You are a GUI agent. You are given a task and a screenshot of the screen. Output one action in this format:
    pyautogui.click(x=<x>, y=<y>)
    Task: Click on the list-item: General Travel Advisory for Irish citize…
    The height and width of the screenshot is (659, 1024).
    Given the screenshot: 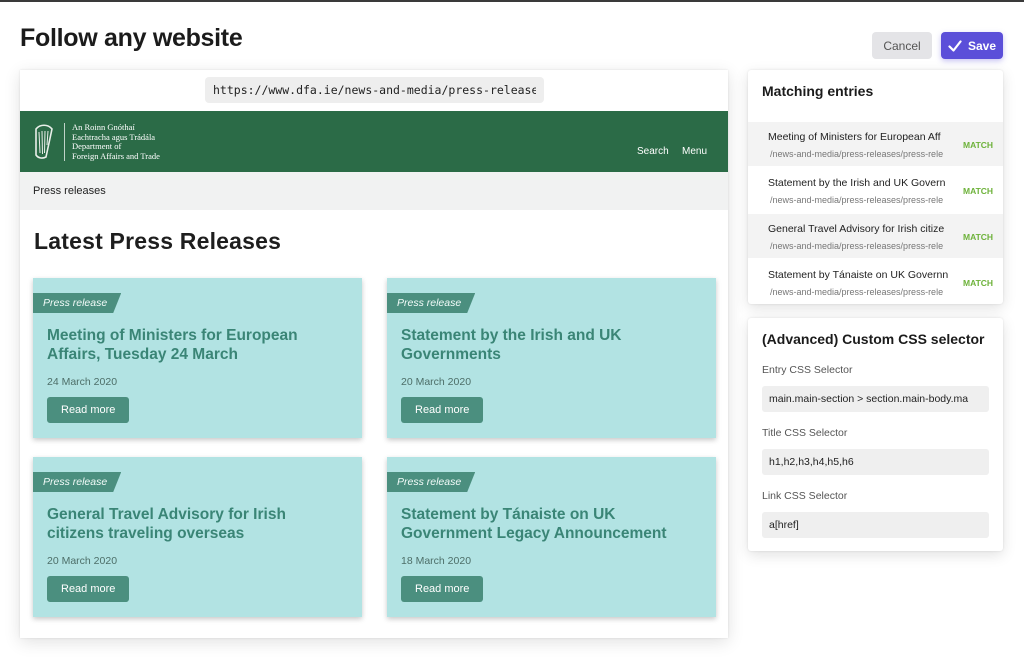 What is the action you would take?
    pyautogui.click(x=875, y=236)
    